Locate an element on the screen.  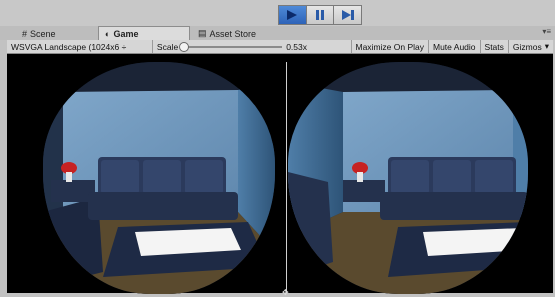
hash-icon: # is located at coordinates (25, 33).